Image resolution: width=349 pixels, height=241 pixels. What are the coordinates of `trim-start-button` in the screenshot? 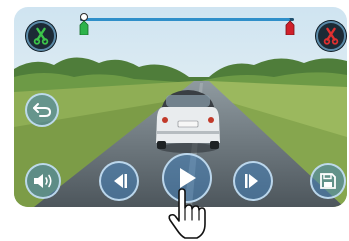 It's located at (41, 36).